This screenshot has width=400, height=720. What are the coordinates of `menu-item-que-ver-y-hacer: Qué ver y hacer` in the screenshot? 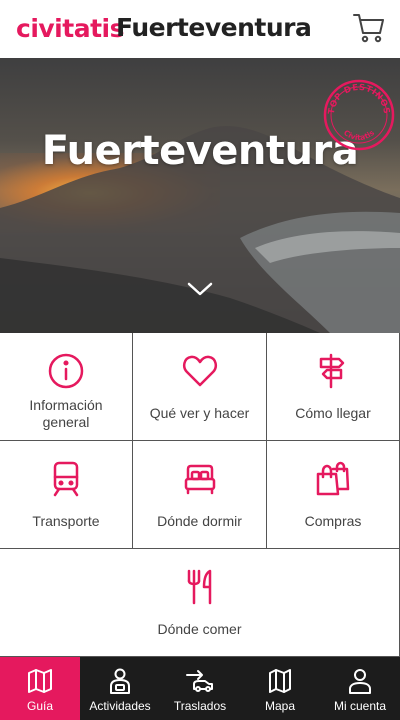 It's located at (200, 387).